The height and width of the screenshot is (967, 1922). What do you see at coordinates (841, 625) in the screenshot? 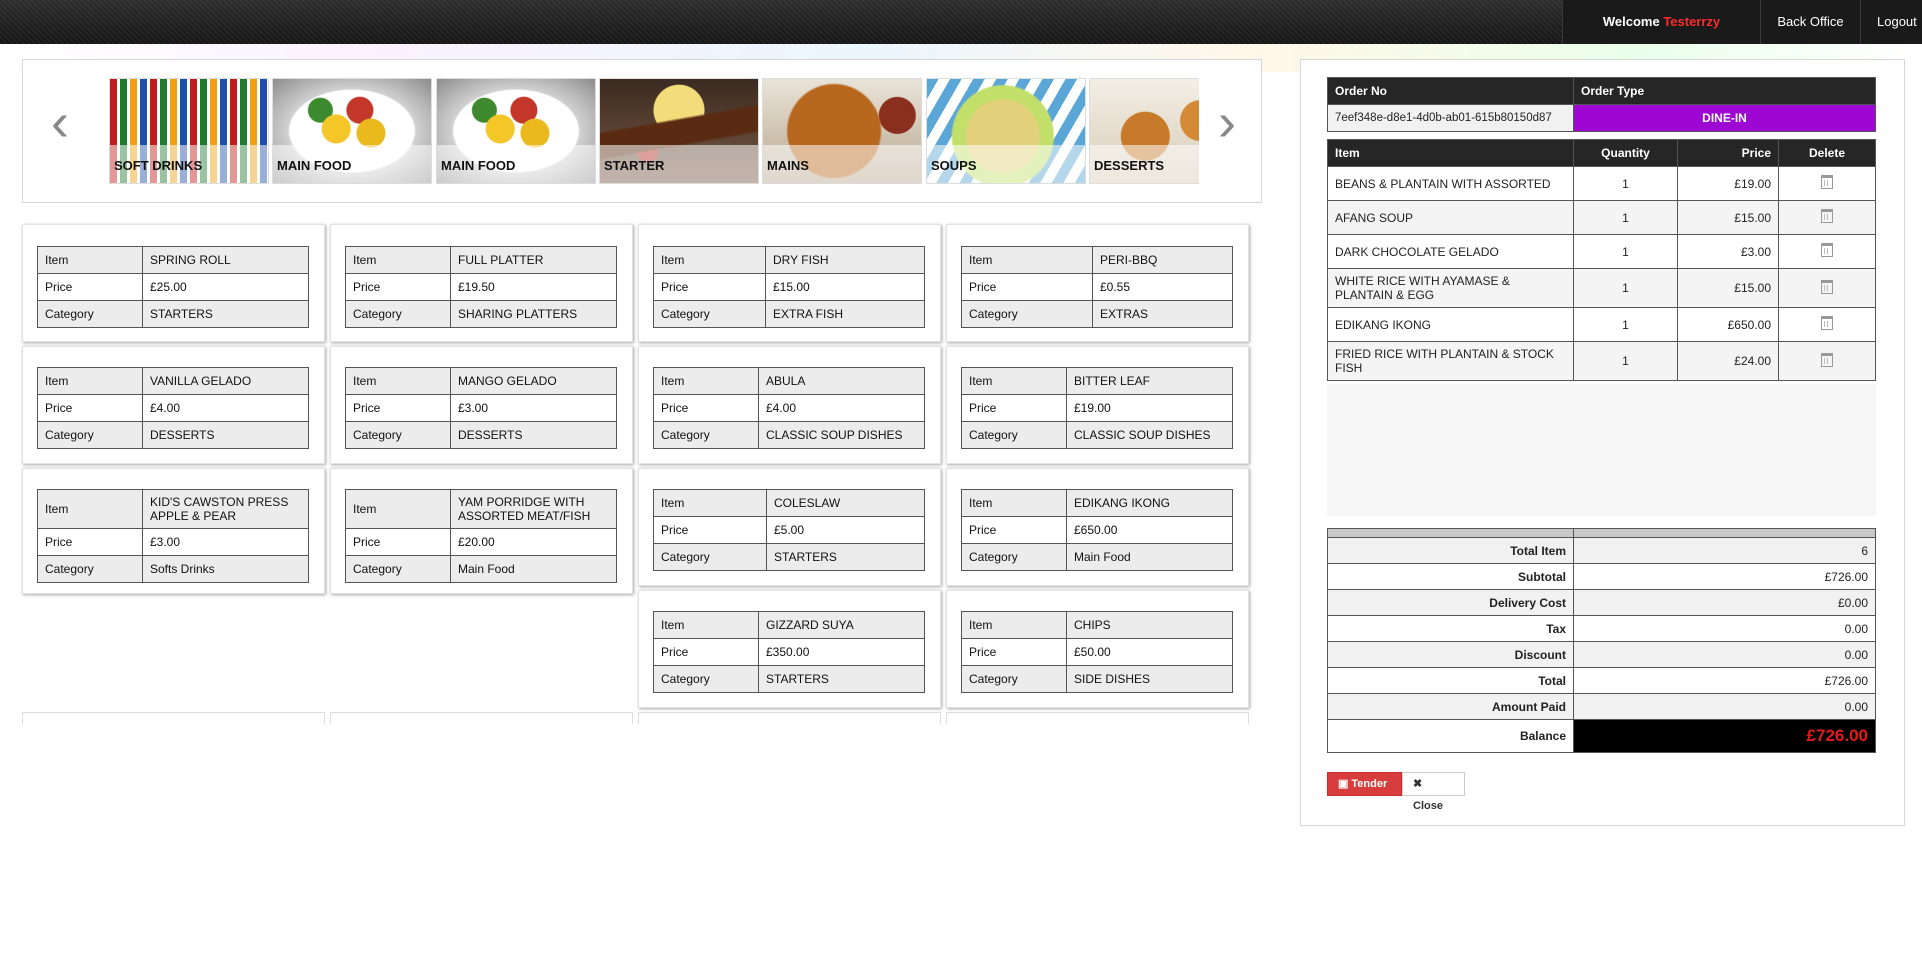
I see `item-name: GIZZARD SUYA` at bounding box center [841, 625].